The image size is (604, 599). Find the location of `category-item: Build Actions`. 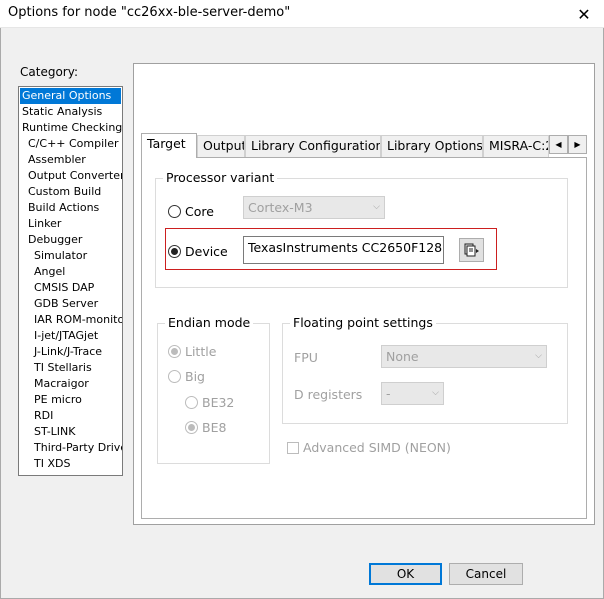

category-item: Build Actions is located at coordinates (70, 208).